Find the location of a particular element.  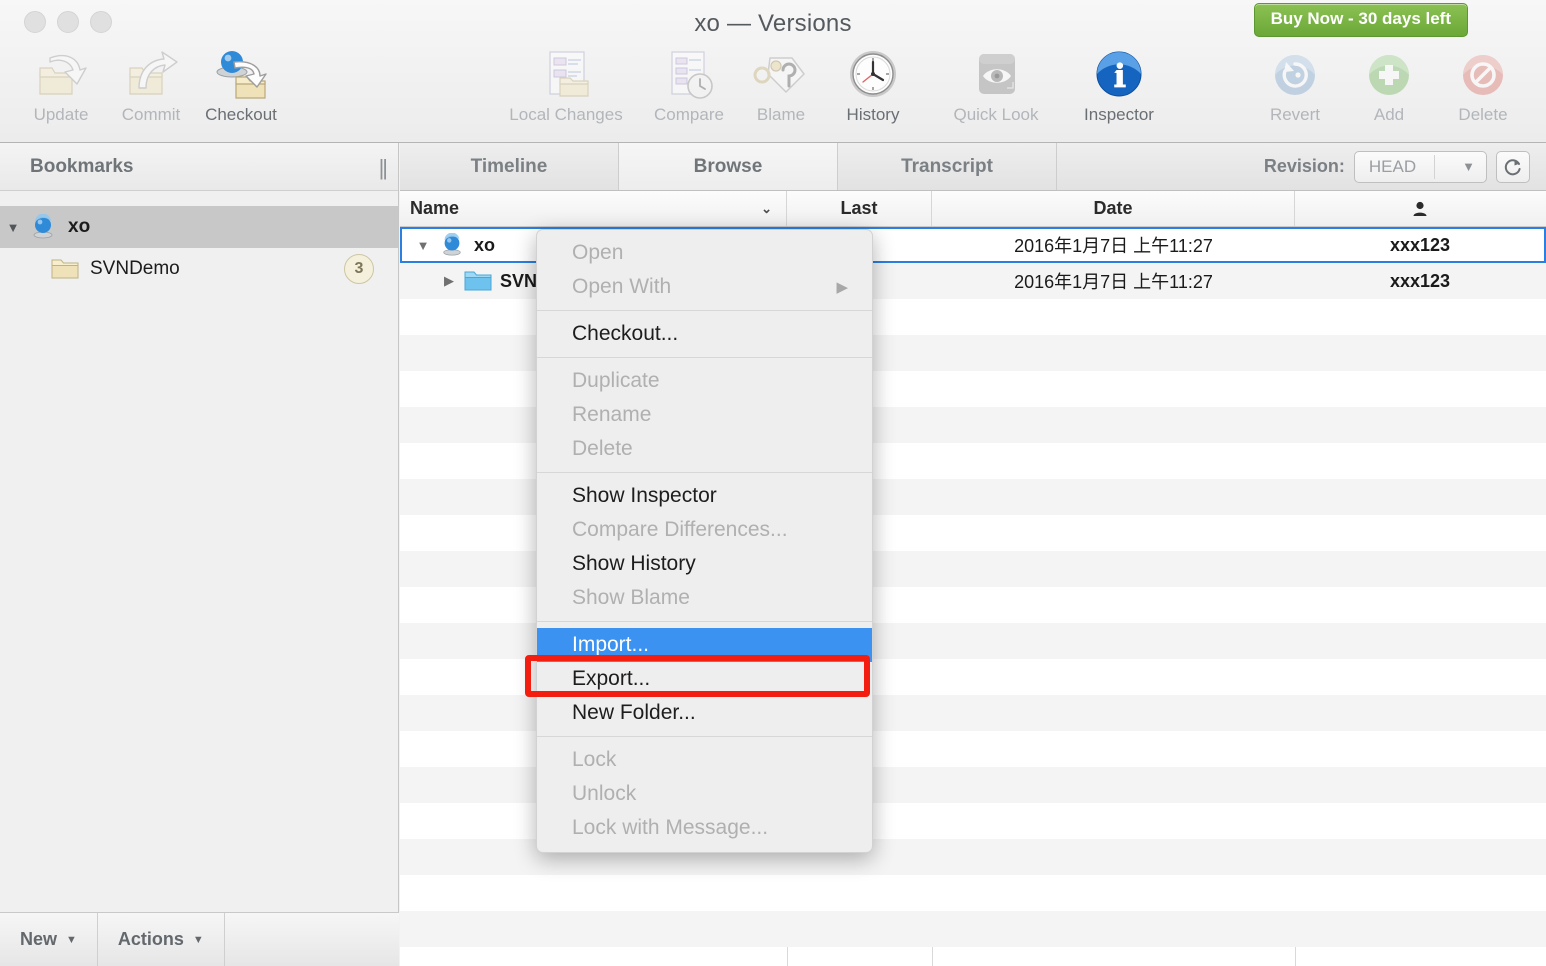

actions-button-label: Actions is located at coordinates (150, 939).